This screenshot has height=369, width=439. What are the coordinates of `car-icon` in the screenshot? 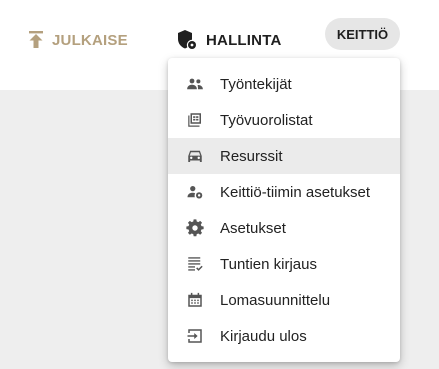 It's located at (195, 156).